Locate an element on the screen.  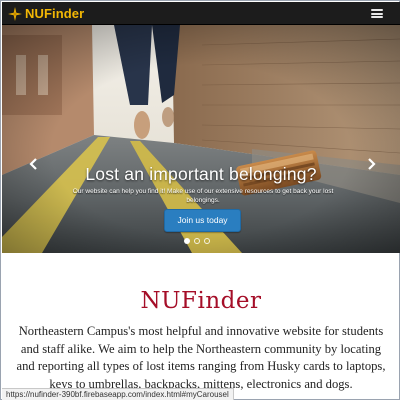
carousel-indicators is located at coordinates (197, 241).